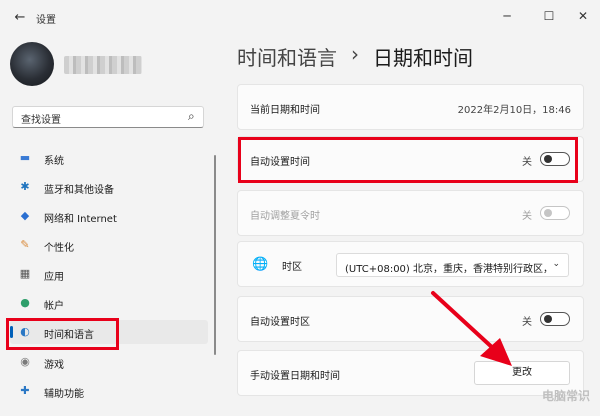 The width and height of the screenshot is (600, 416). I want to click on watermark: 电脑常识, so click(565, 396).